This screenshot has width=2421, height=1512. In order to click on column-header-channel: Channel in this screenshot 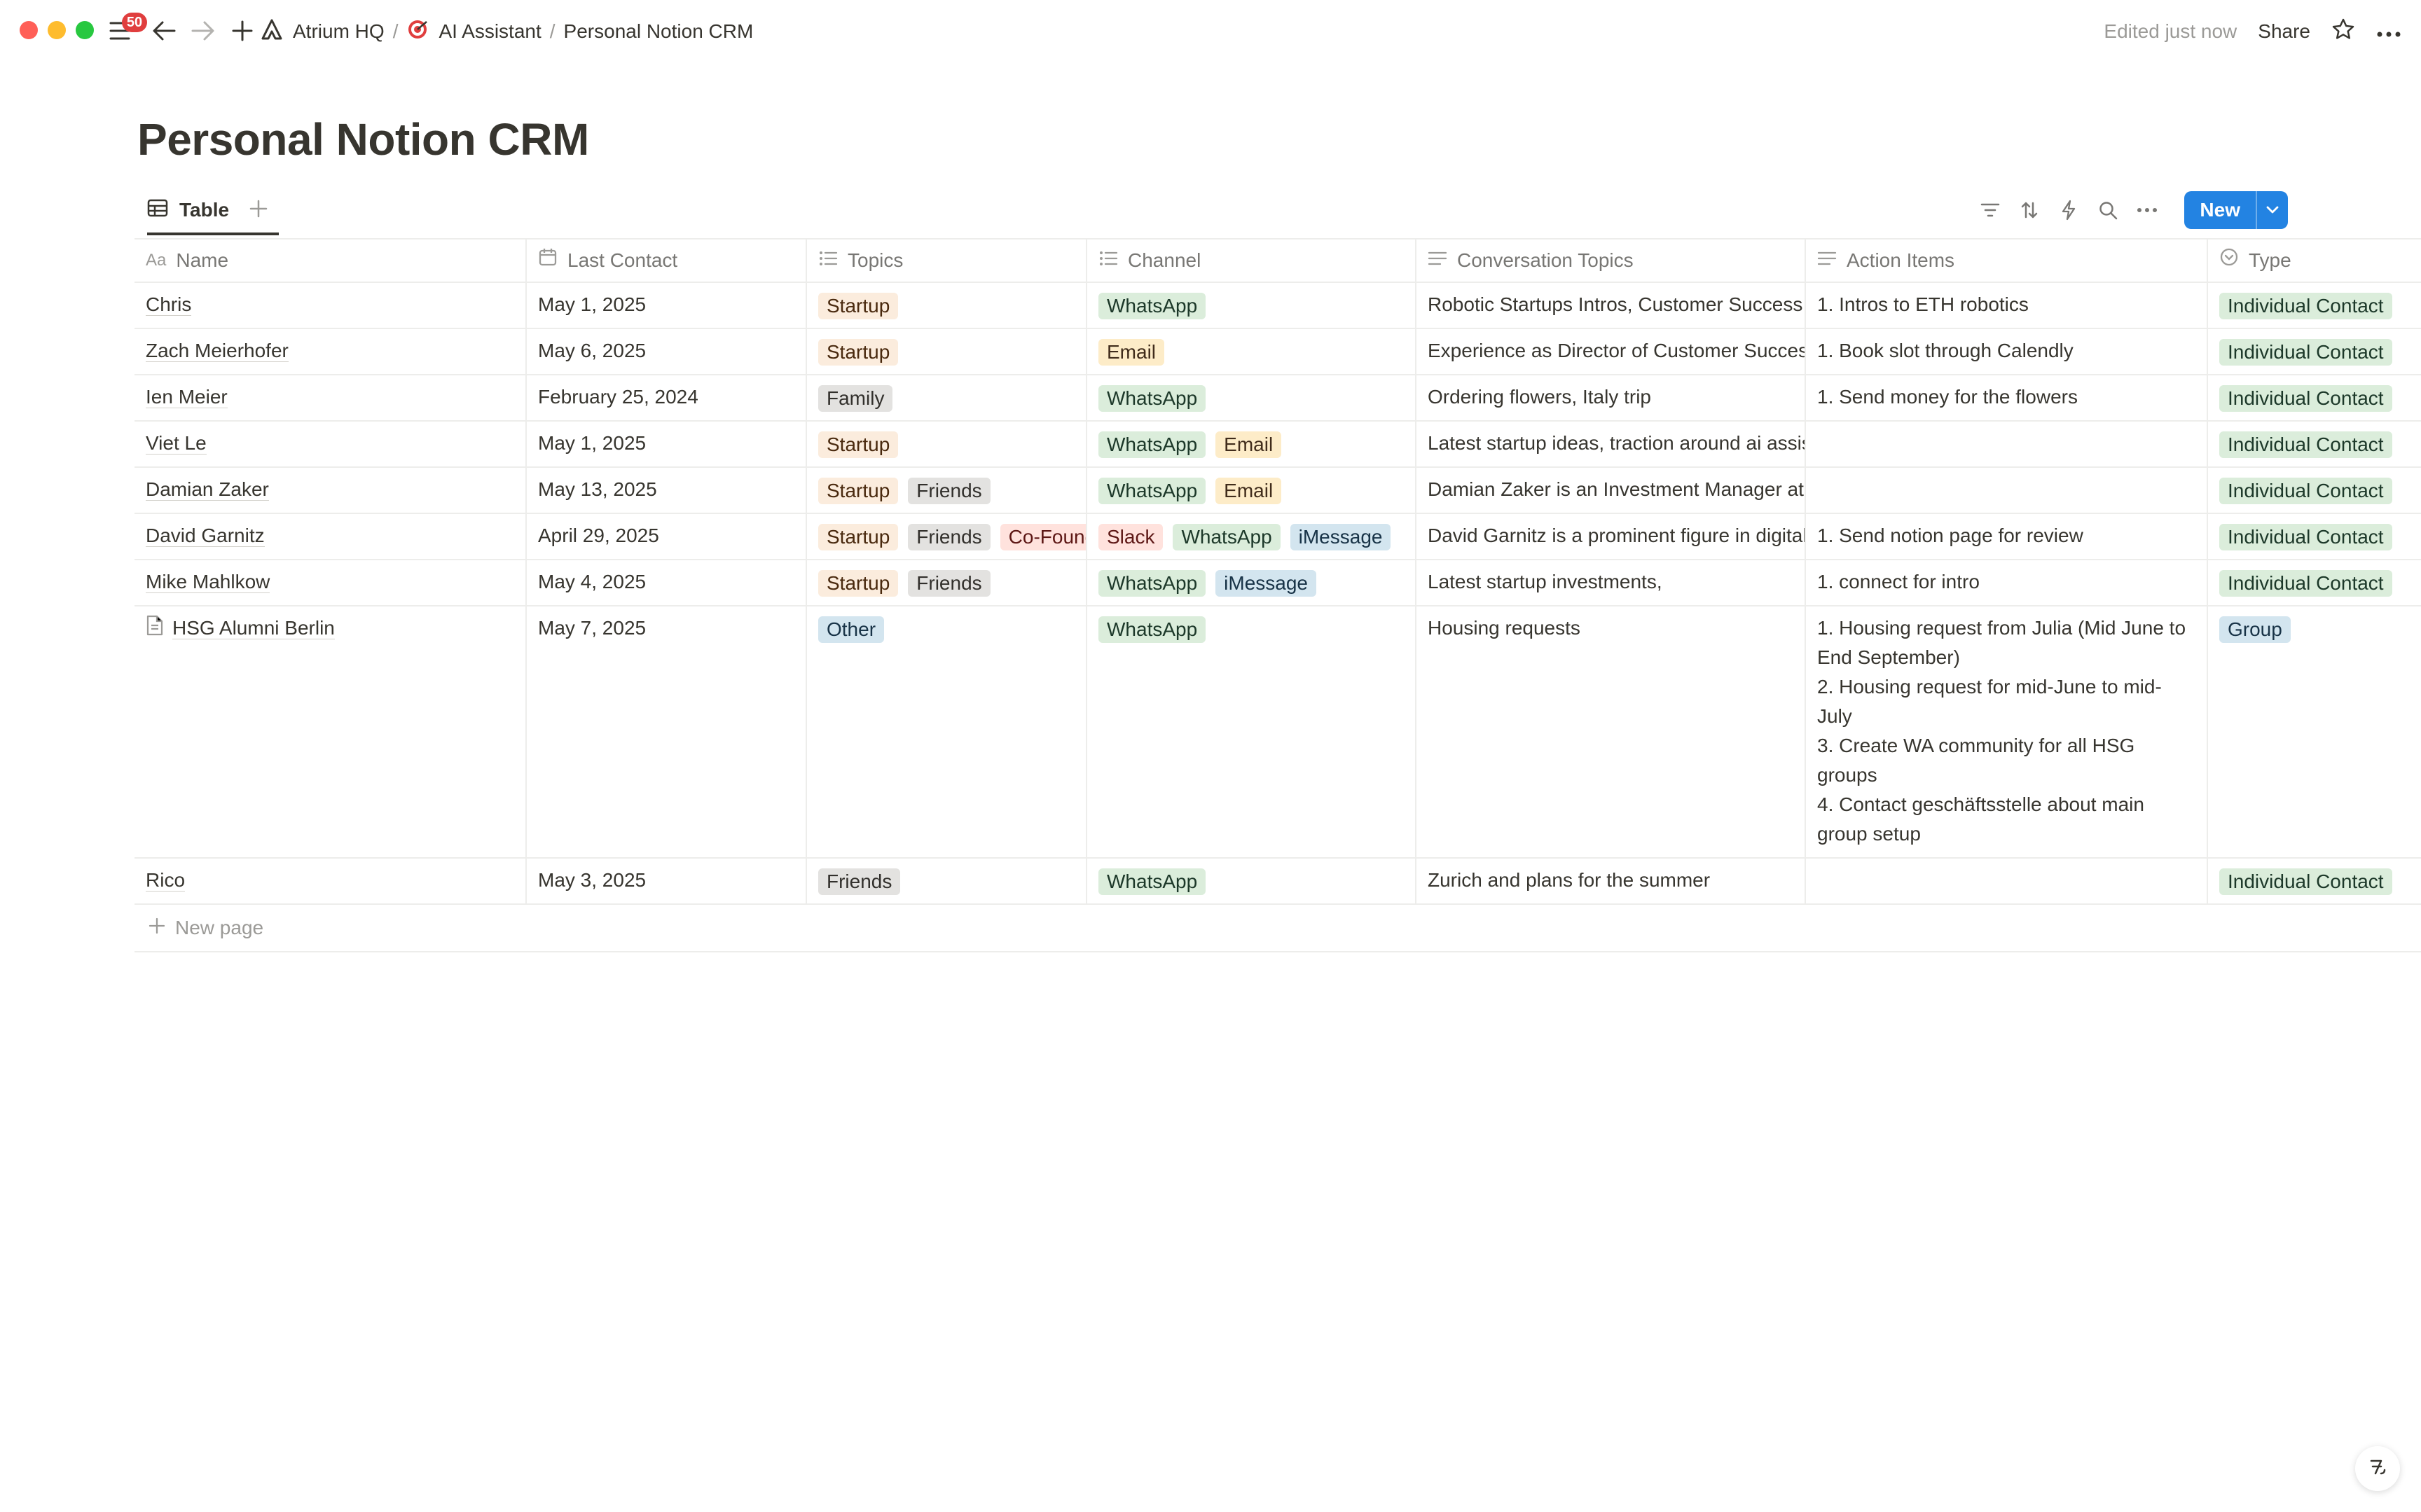, I will do `click(1251, 261)`.